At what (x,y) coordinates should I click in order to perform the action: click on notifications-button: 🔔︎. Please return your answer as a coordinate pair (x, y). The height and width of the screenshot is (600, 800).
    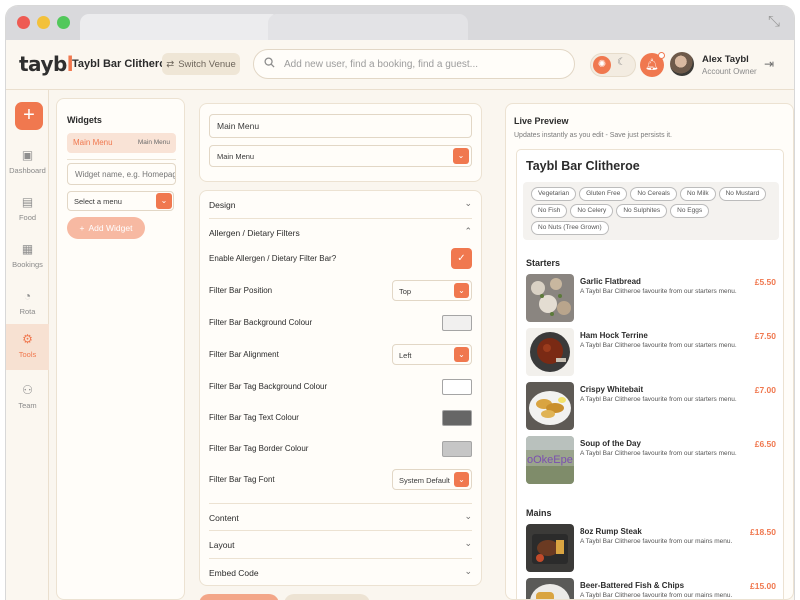
    Looking at the image, I should click on (652, 64).